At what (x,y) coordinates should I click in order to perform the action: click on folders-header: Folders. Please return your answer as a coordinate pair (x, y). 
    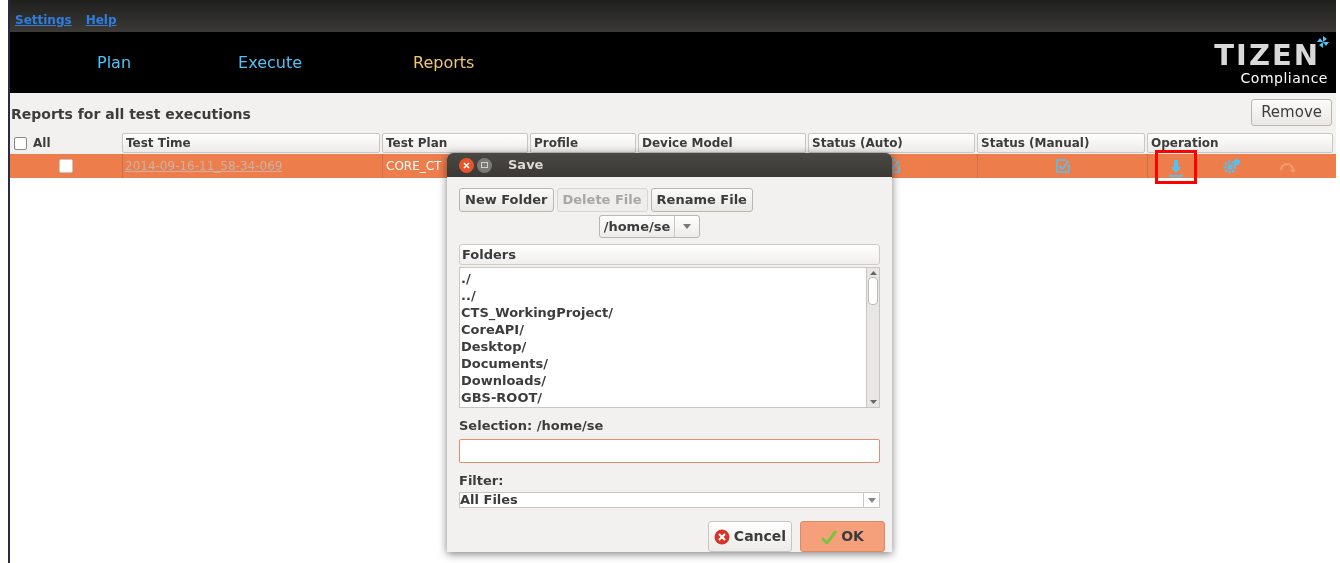
    Looking at the image, I should click on (669, 254).